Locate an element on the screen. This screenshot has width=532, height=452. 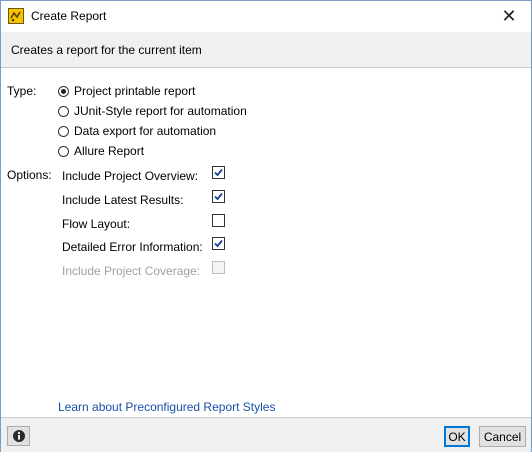
ok-button: OK is located at coordinates (457, 436).